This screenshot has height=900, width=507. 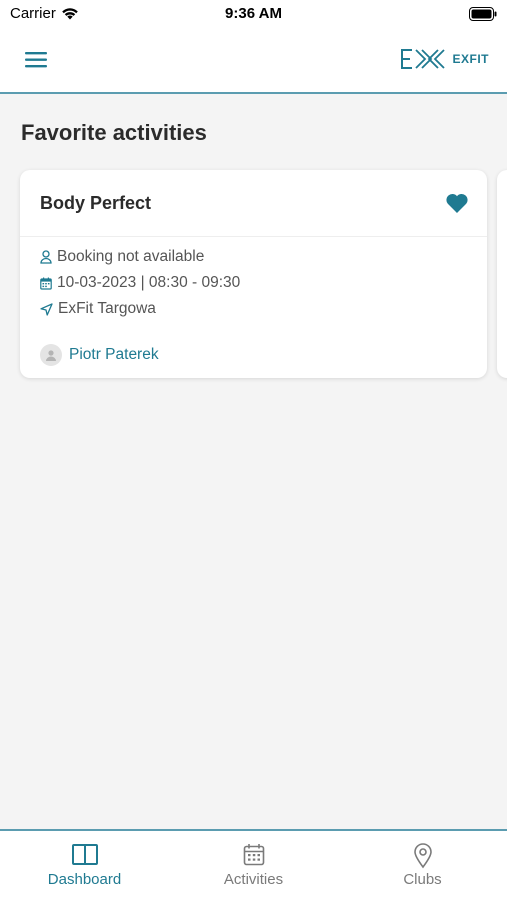 I want to click on hamburger-icon, so click(x=36, y=60).